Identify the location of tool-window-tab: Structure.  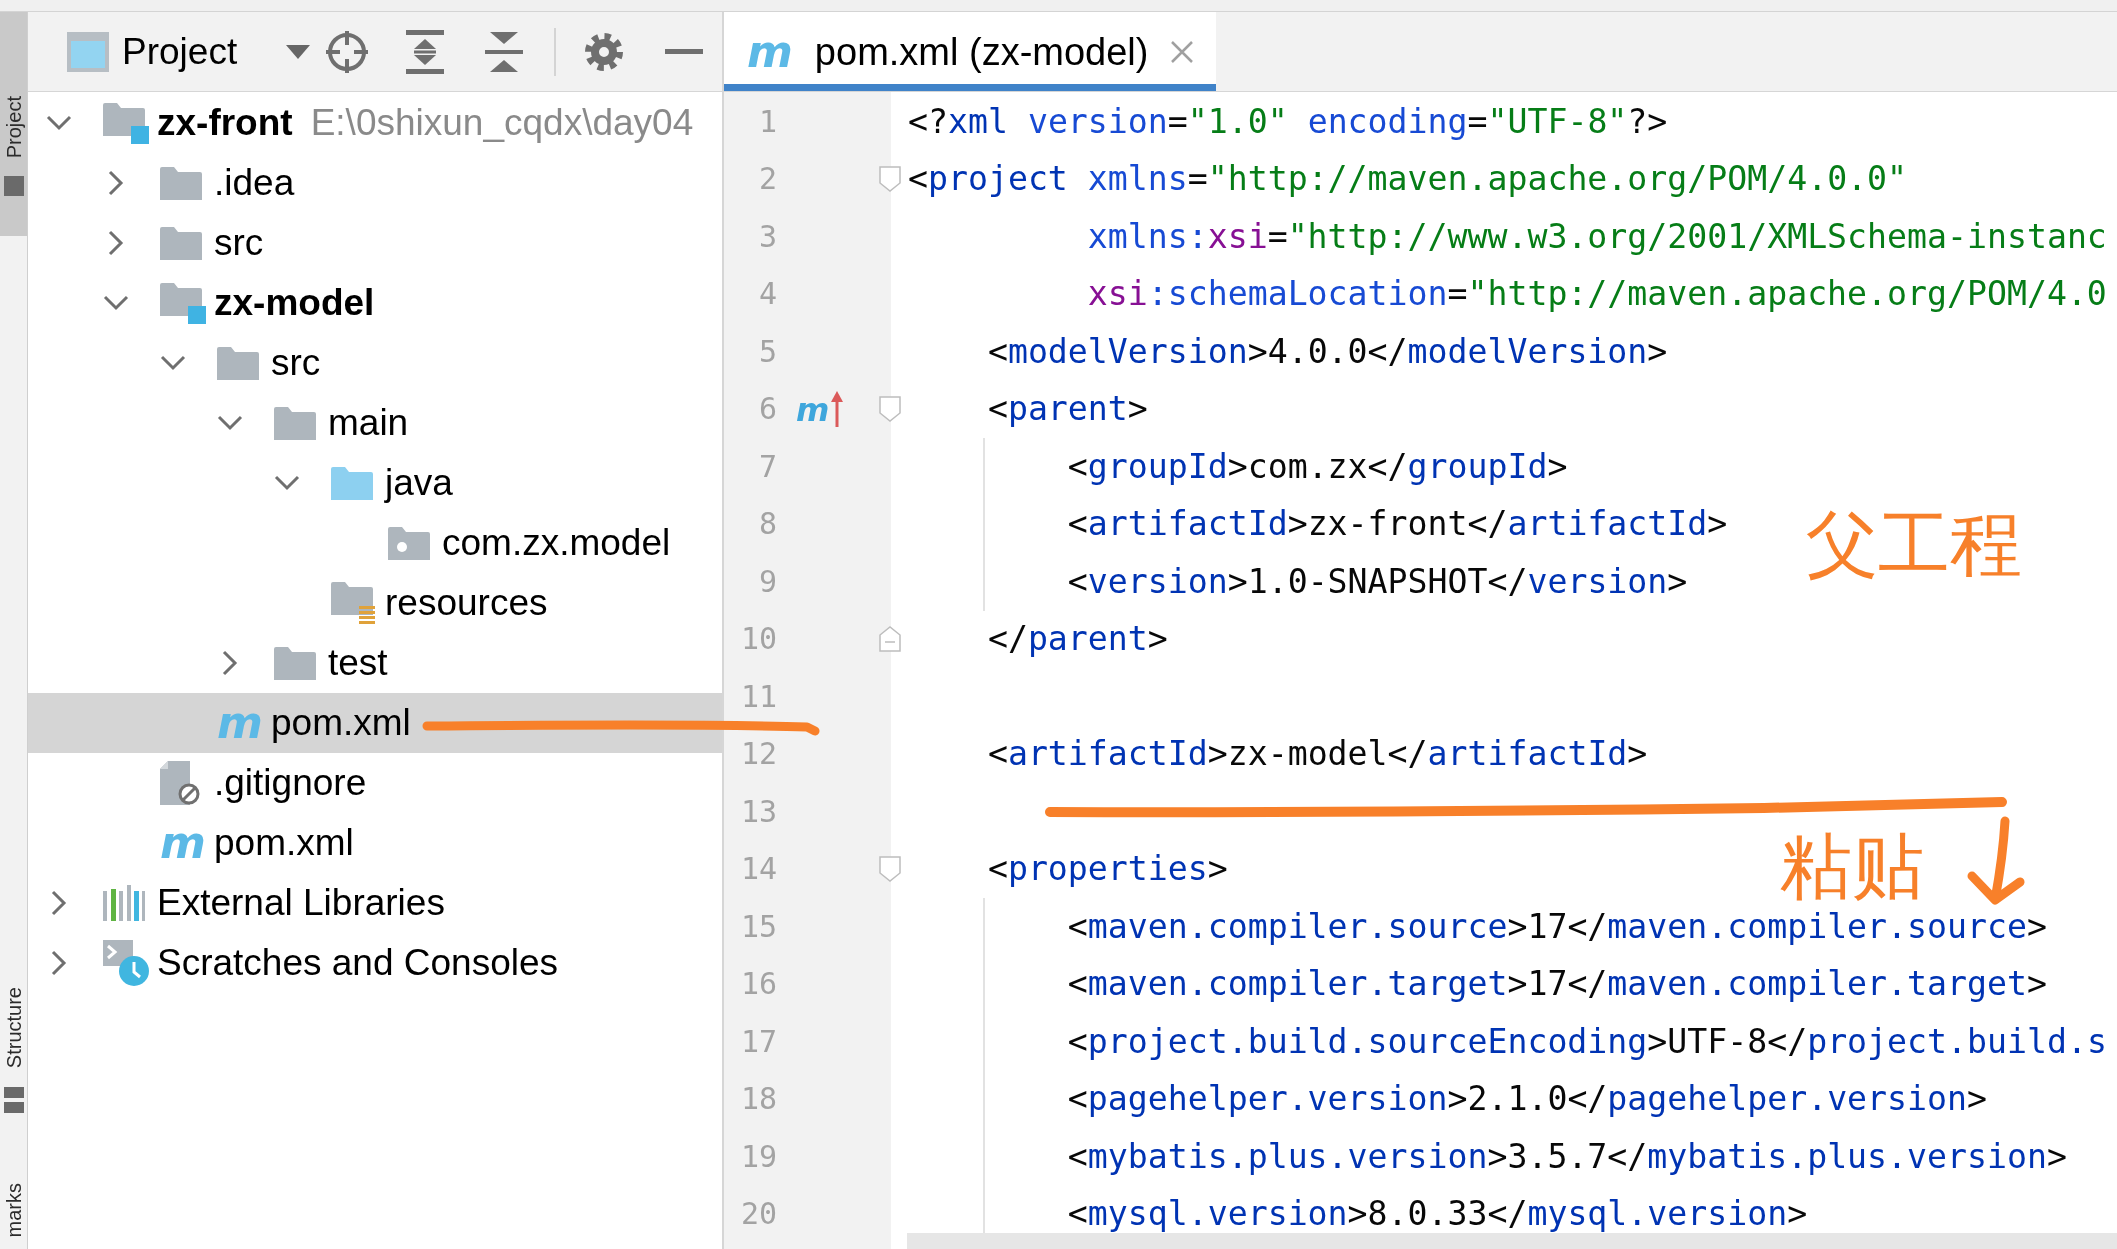
(13, 1047).